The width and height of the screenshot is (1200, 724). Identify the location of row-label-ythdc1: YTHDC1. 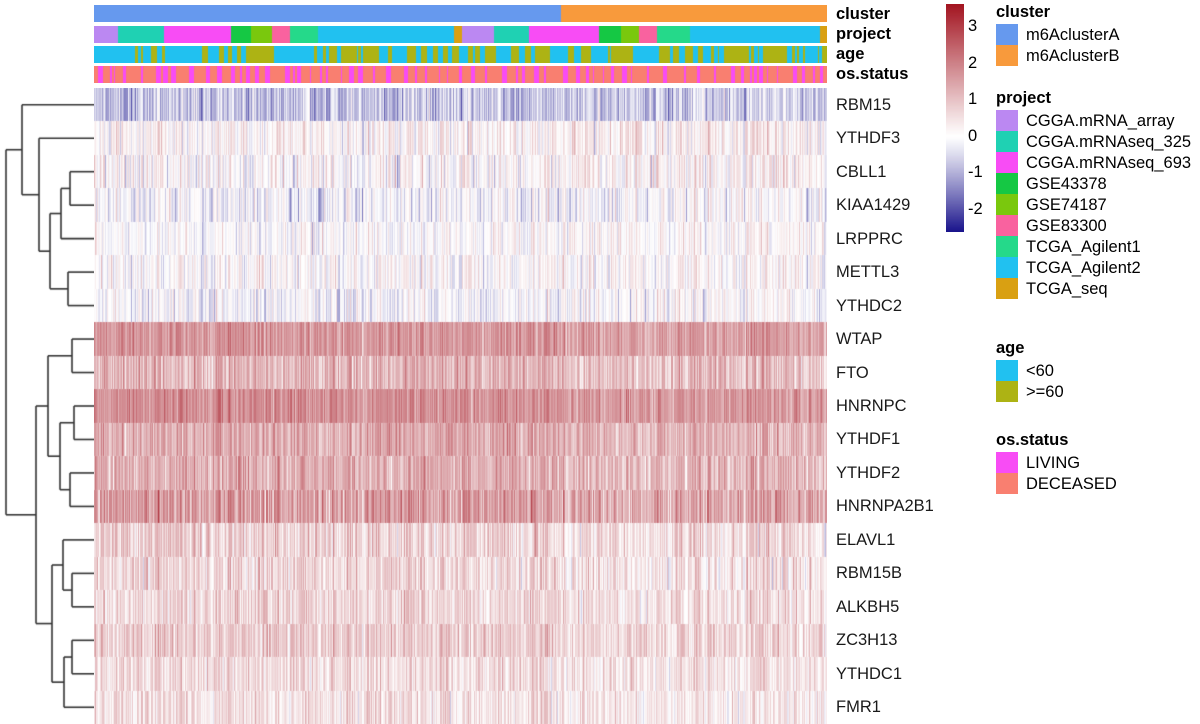
(869, 674).